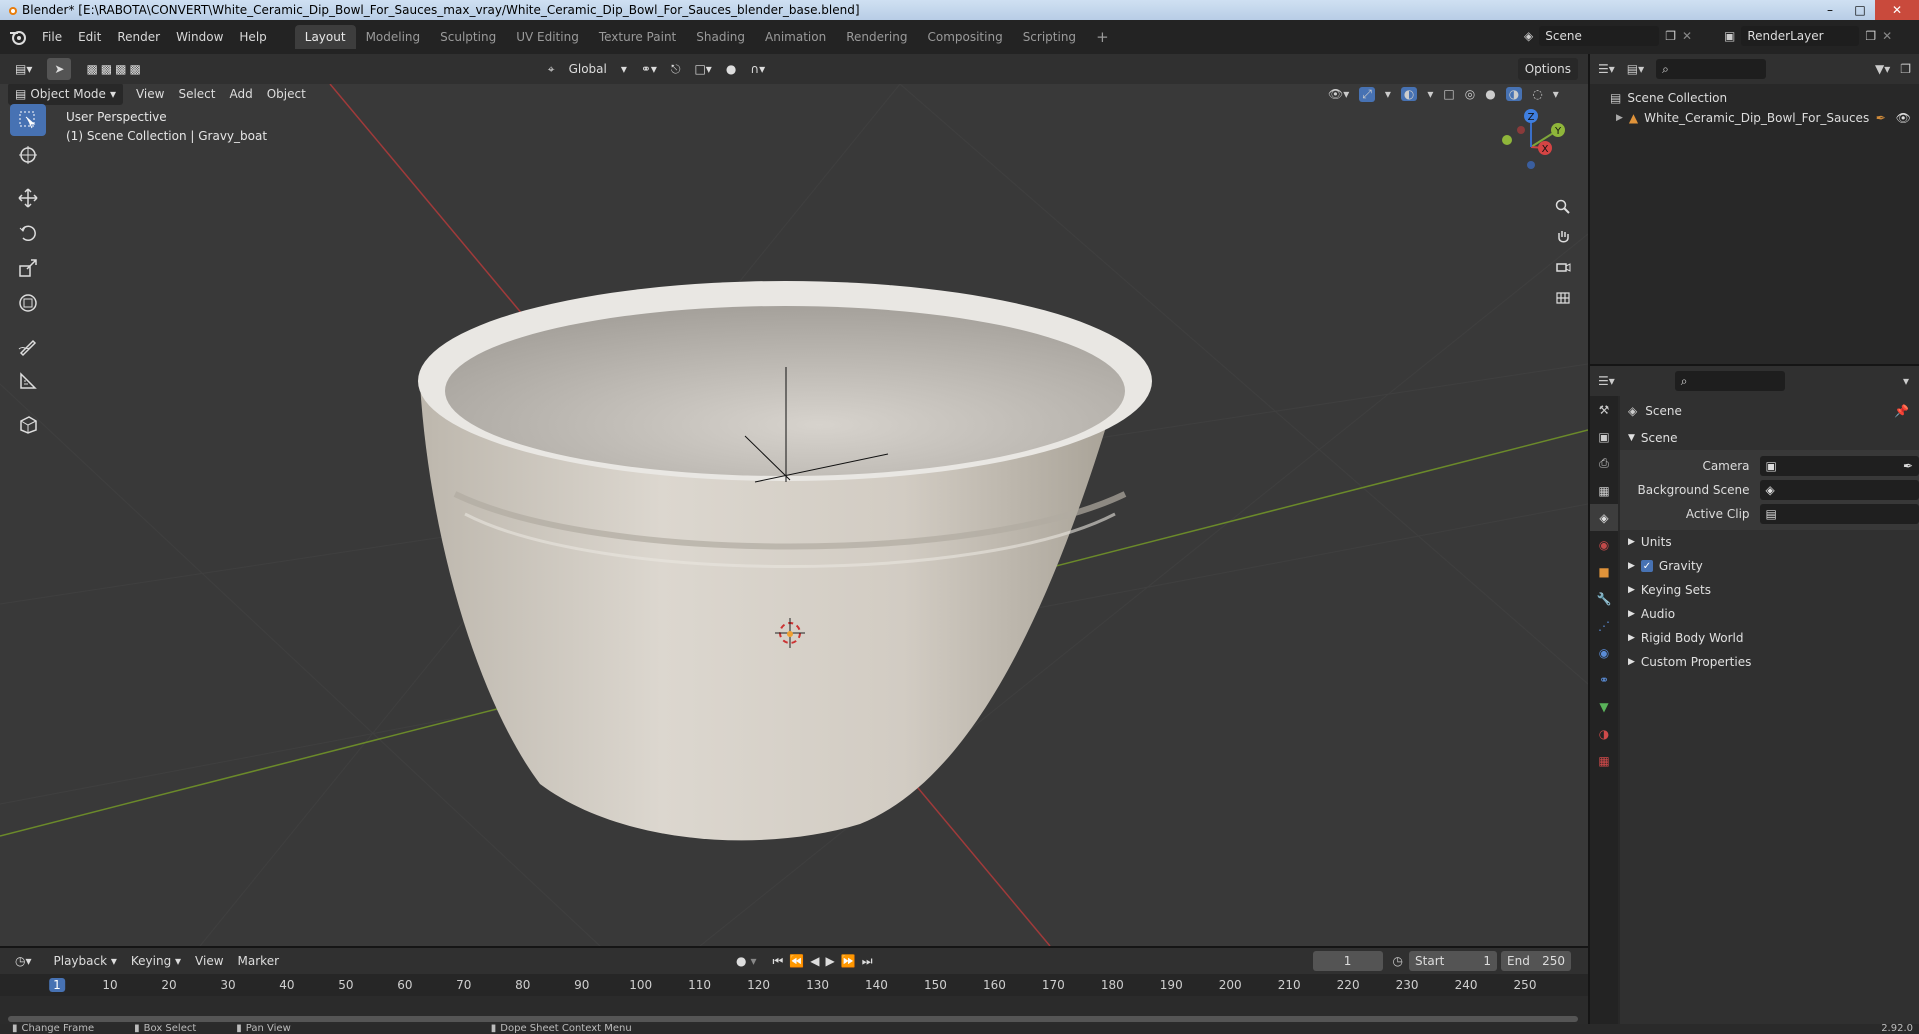 Image resolution: width=1919 pixels, height=1034 pixels. I want to click on pan-hand-icon, so click(1563, 237).